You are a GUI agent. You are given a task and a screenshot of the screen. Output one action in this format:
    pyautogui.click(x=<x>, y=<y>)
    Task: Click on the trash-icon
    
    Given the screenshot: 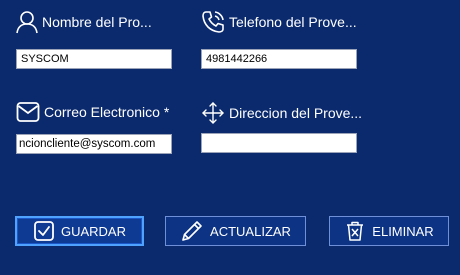 What is the action you would take?
    pyautogui.click(x=355, y=231)
    